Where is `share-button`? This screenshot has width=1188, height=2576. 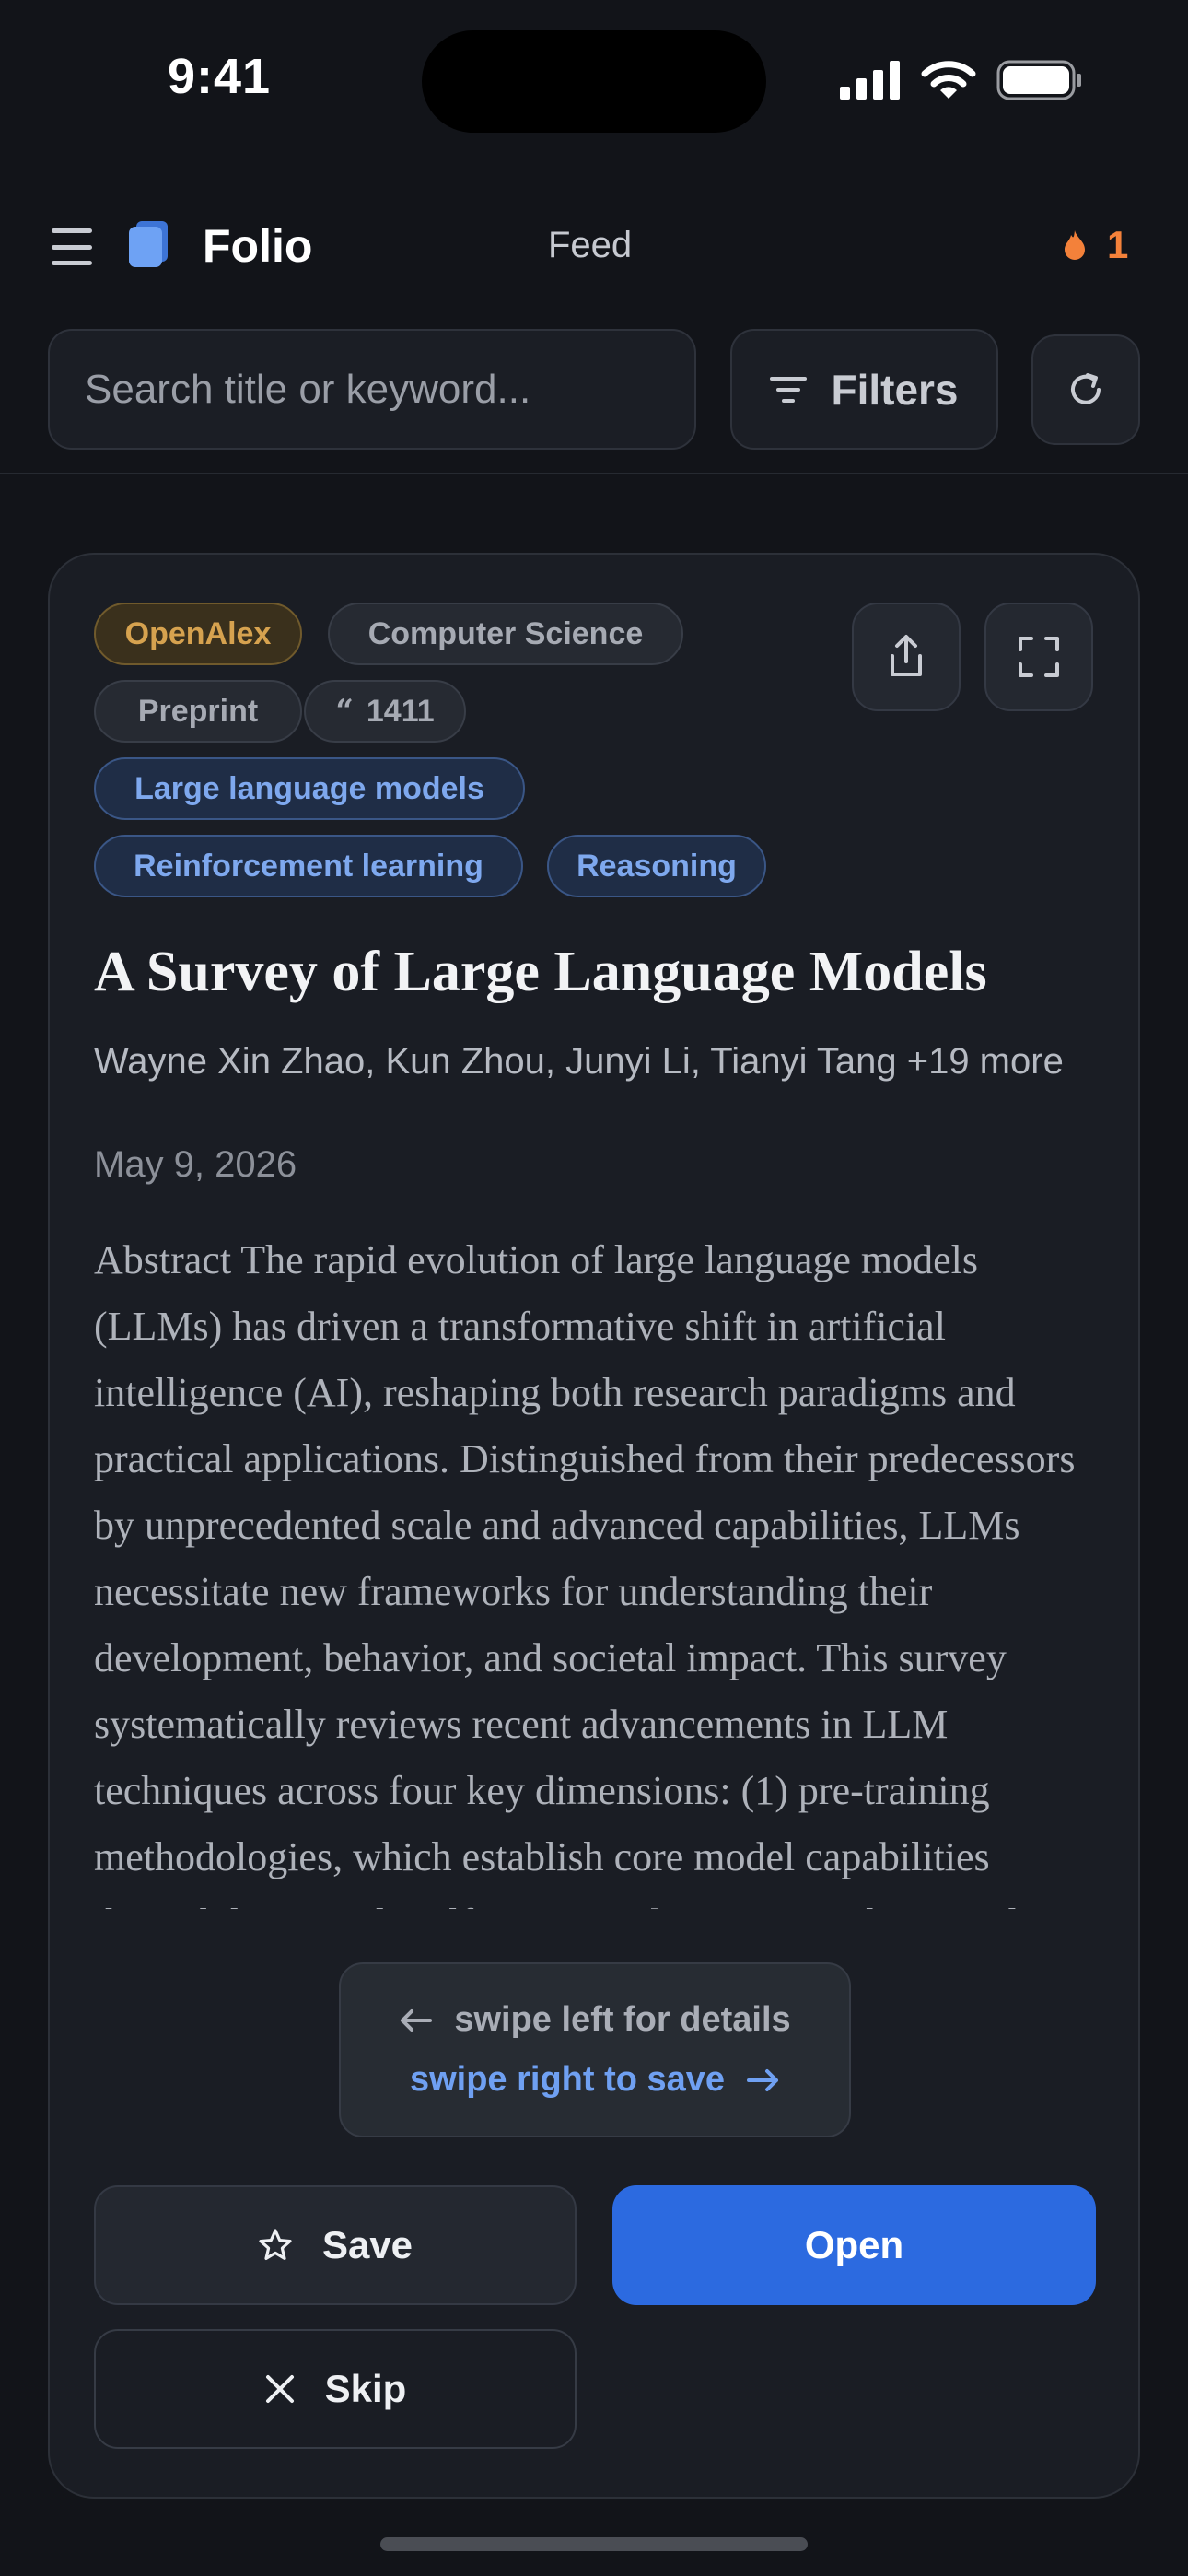 share-button is located at coordinates (906, 657).